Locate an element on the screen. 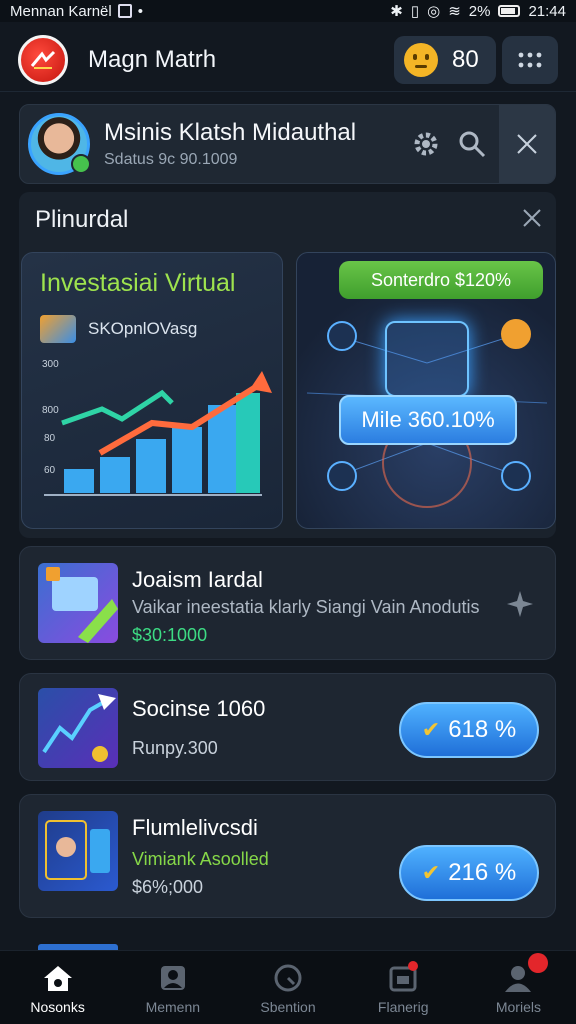 The width and height of the screenshot is (576, 1024). avatar is located at coordinates (59, 144).